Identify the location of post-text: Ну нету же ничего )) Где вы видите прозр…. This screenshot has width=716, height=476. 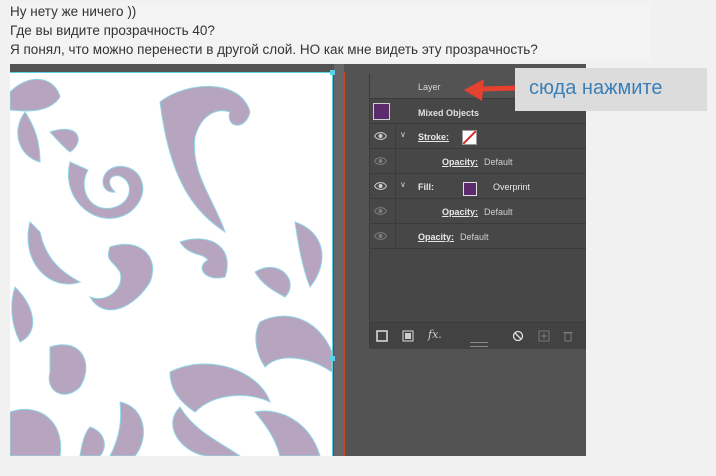
(330, 32).